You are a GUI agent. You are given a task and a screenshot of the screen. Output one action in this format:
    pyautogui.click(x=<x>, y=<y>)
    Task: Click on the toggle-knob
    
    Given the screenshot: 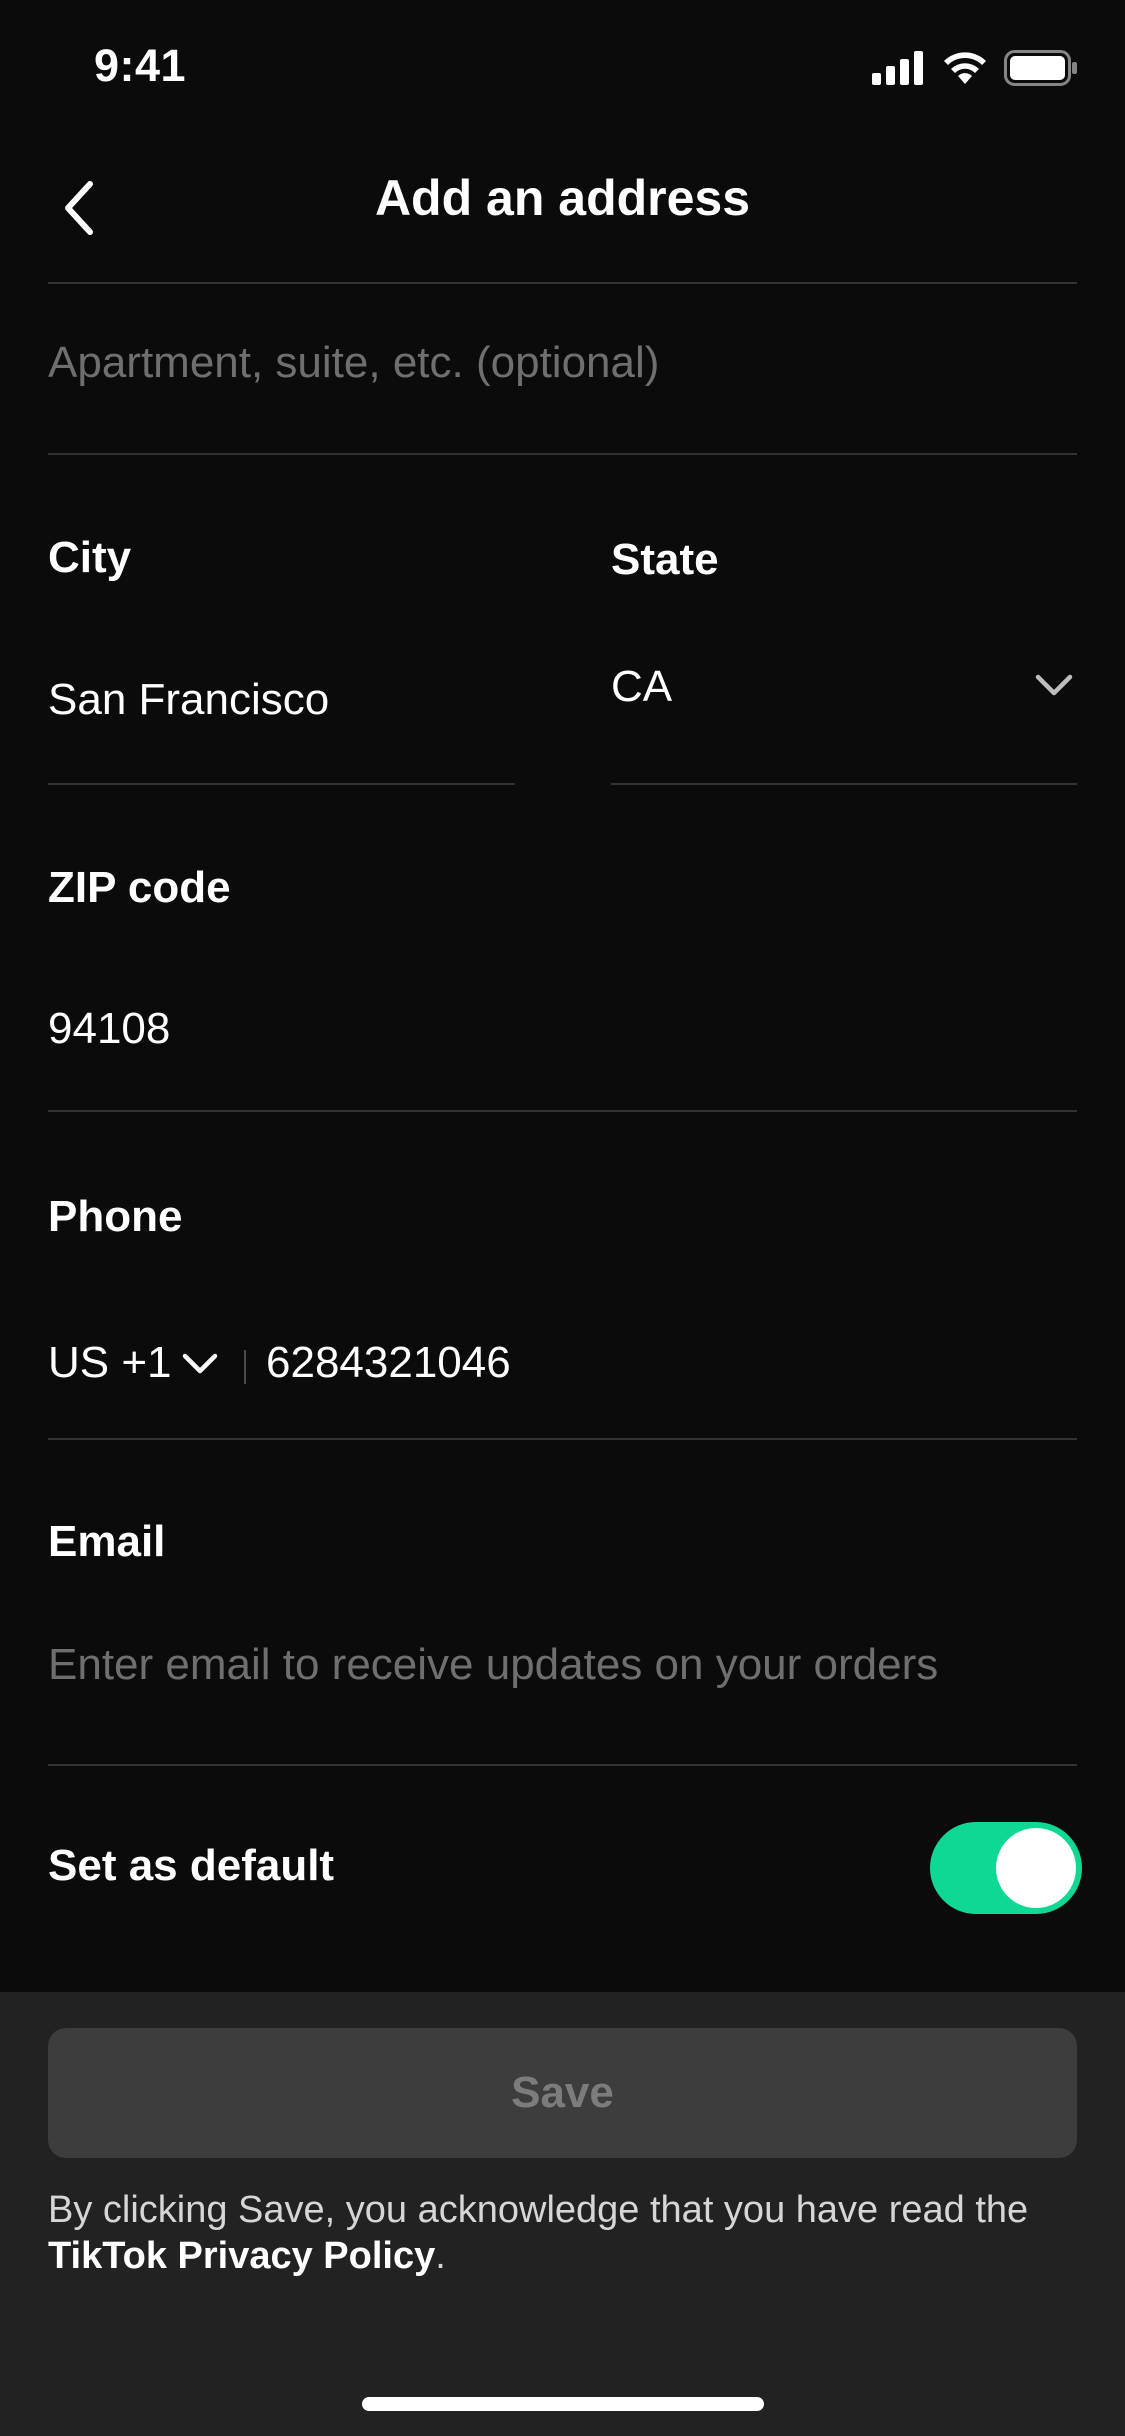 What is the action you would take?
    pyautogui.click(x=1036, y=1868)
    